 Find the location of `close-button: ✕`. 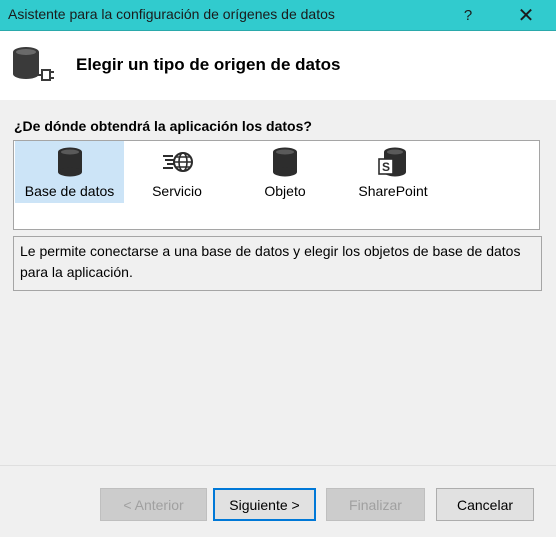

close-button: ✕ is located at coordinates (526, 15).